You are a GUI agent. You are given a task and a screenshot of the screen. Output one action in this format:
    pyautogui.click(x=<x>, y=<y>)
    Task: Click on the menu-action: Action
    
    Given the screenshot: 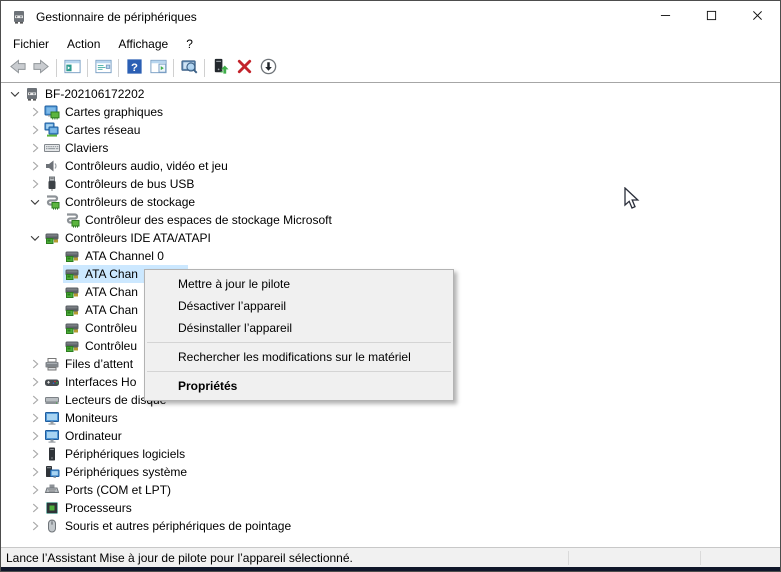 What is the action you would take?
    pyautogui.click(x=83, y=44)
    